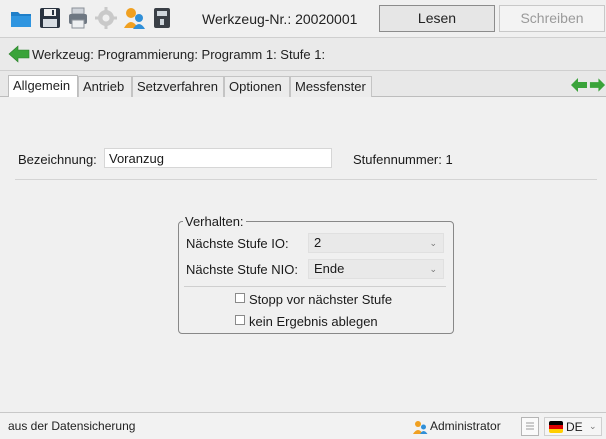 Image resolution: width=606 pixels, height=439 pixels. Describe the element at coordinates (43, 86) in the screenshot. I see `tab-allgemein: Allgemein` at that location.